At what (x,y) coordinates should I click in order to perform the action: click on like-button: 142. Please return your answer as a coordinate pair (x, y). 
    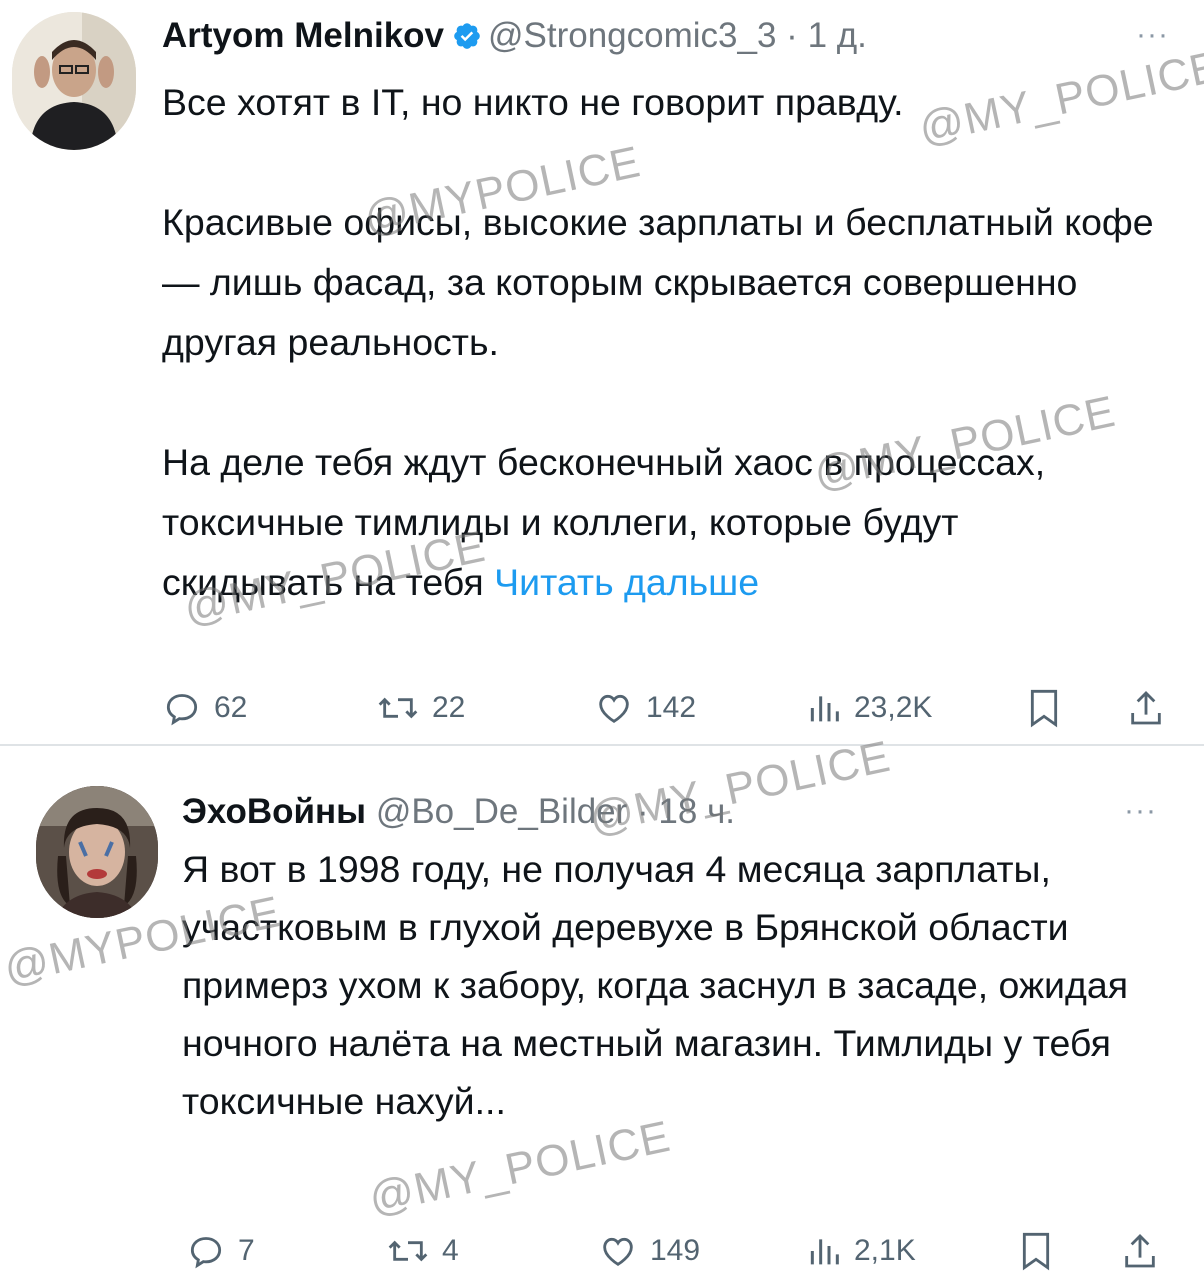
    Looking at the image, I should click on (645, 708).